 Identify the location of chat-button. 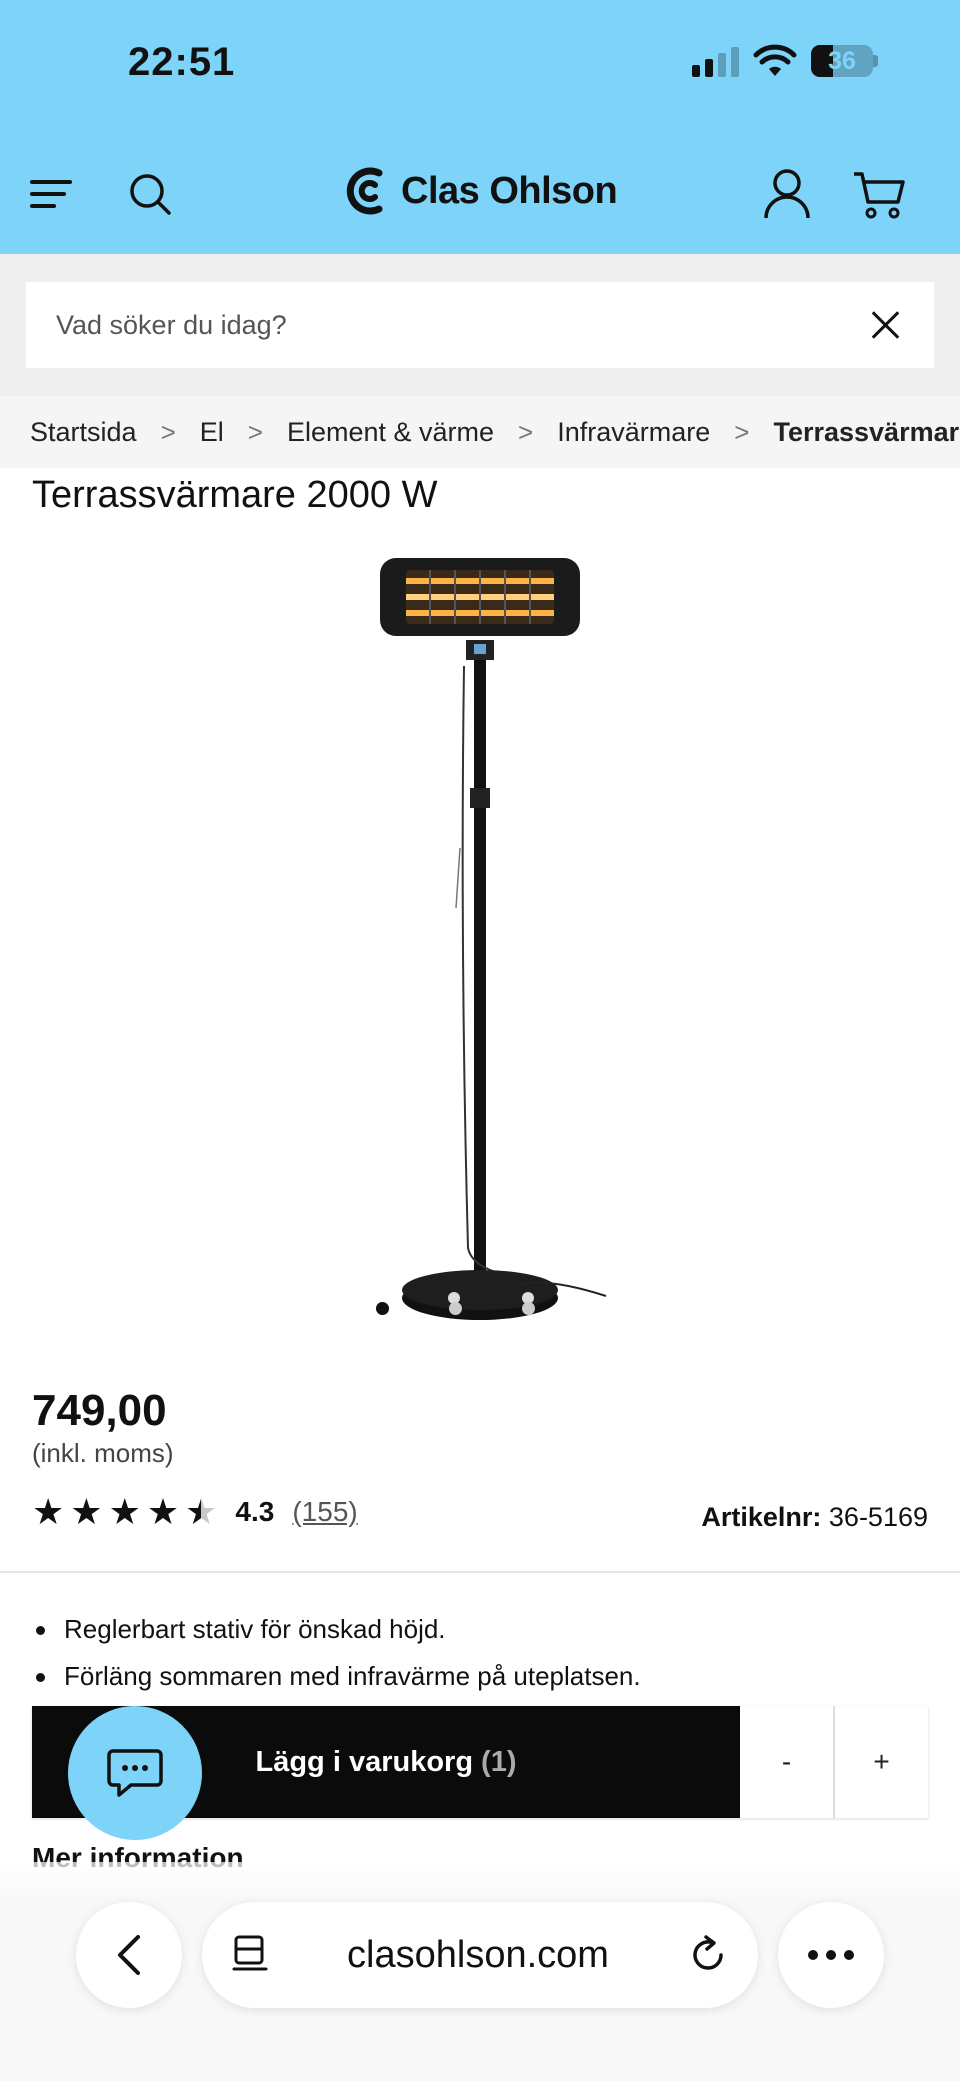
(135, 1773).